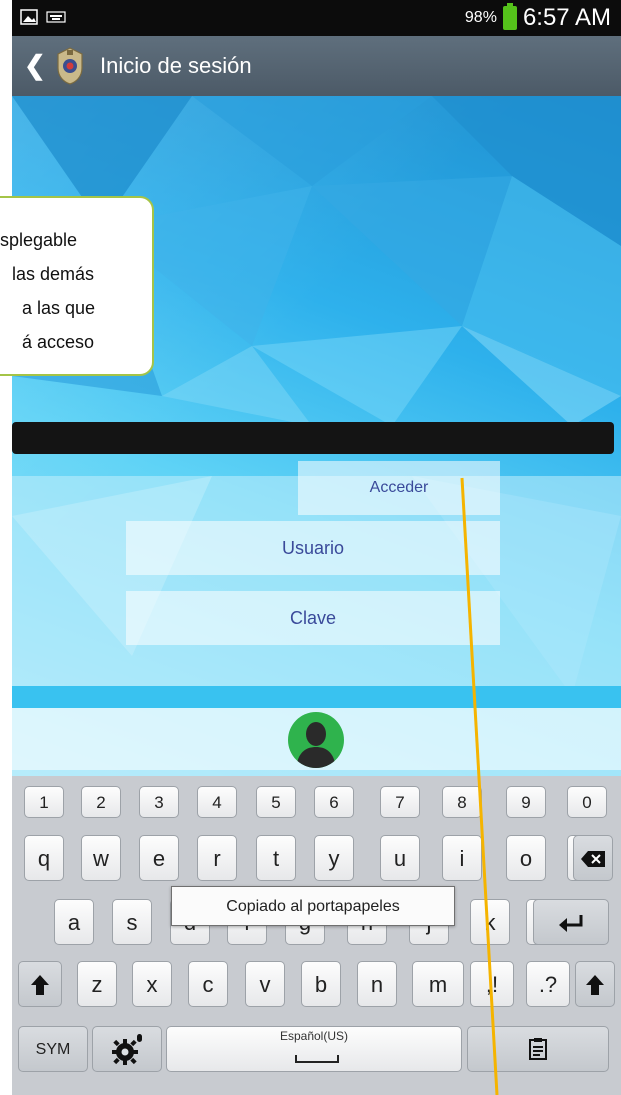 The height and width of the screenshot is (1095, 621). What do you see at coordinates (313, 906) in the screenshot?
I see `toast-message: Copiado al portapapeles` at bounding box center [313, 906].